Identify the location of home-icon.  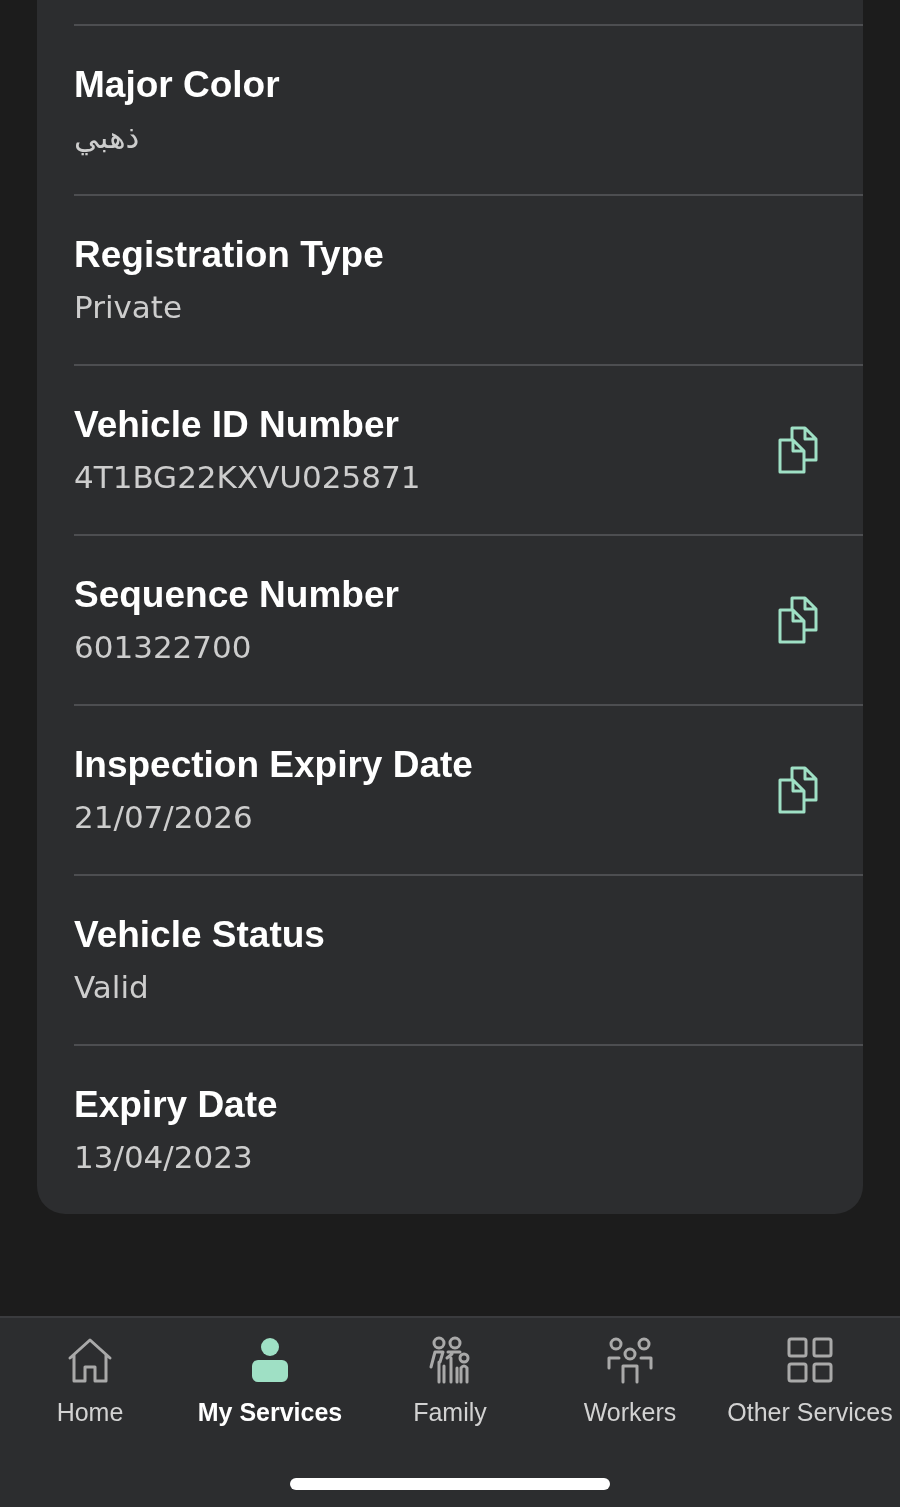
(90, 1360).